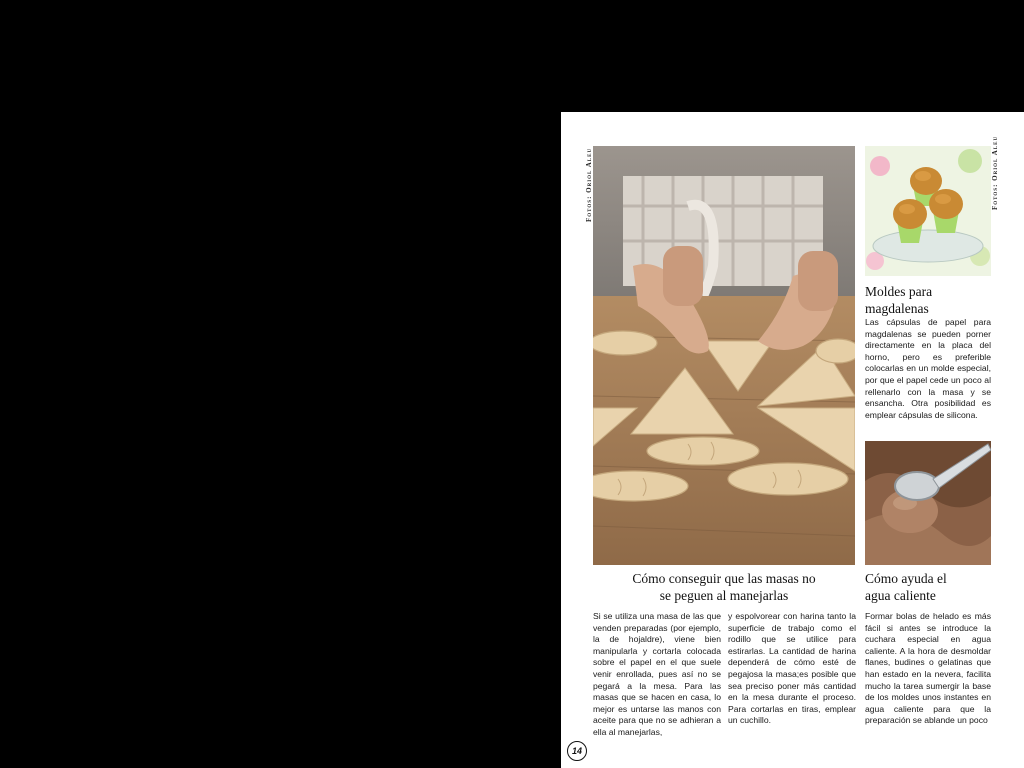 The image size is (1024, 768). Describe the element at coordinates (995, 172) in the screenshot. I see `photo-credit-right: Fotos: Oriol Aleu` at that location.